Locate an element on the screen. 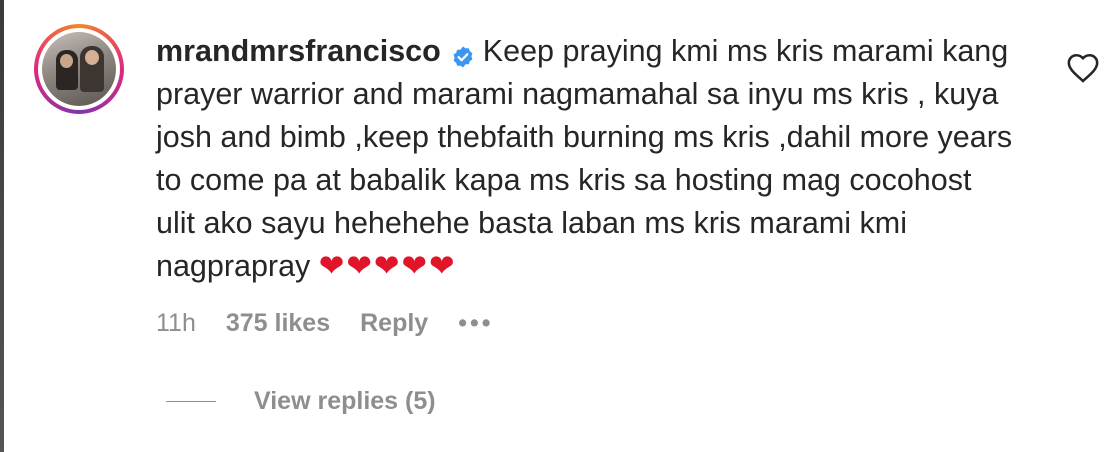 This screenshot has width=1120, height=452. window-edge is located at coordinates (2, 226).